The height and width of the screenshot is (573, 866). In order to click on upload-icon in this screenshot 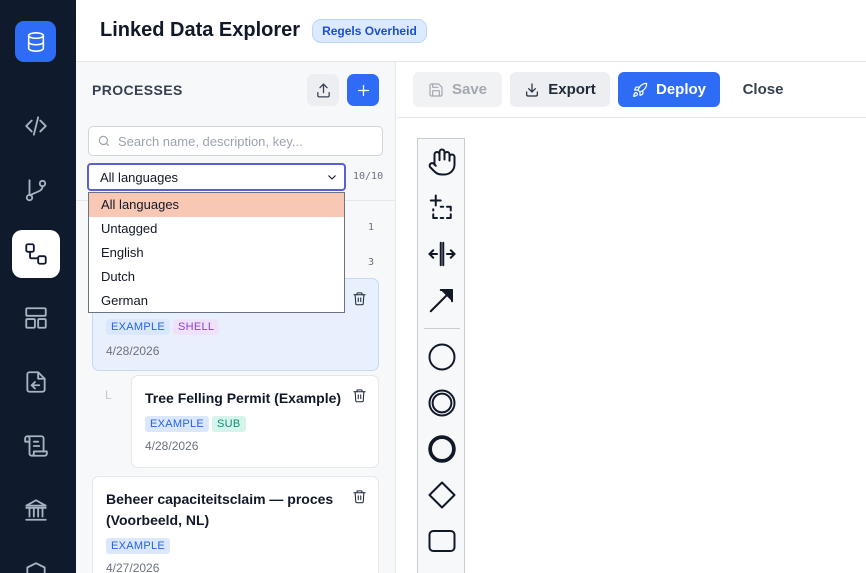, I will do `click(323, 90)`.